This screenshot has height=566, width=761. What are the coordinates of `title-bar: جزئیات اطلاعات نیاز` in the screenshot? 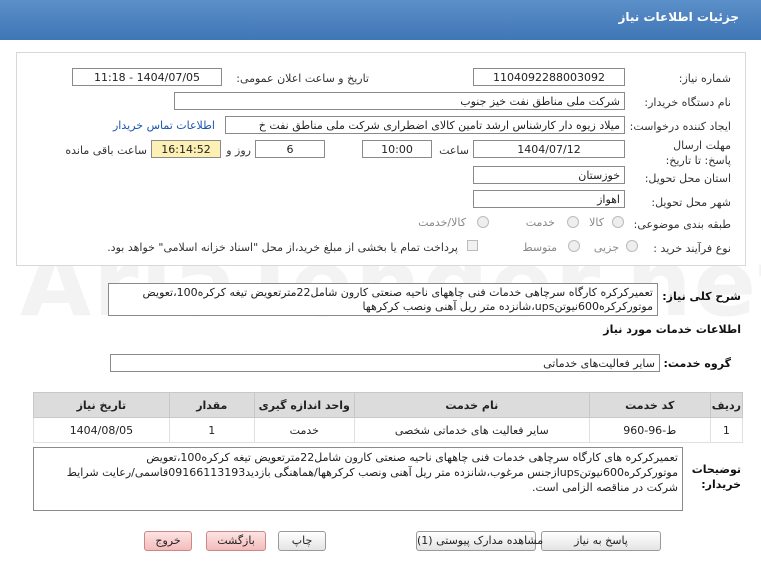 It's located at (380, 20).